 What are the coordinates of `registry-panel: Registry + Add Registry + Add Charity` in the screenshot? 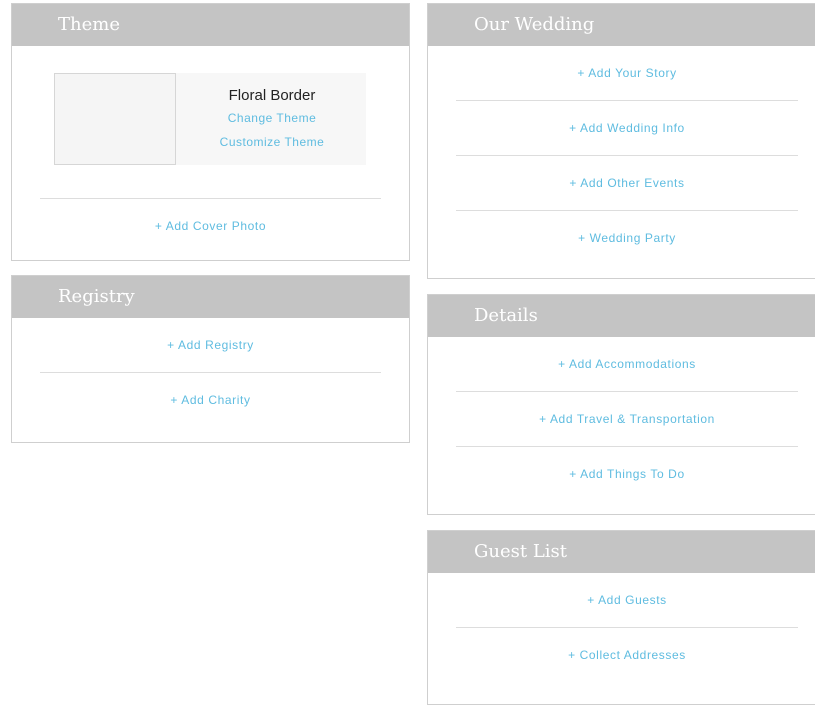 It's located at (210, 359).